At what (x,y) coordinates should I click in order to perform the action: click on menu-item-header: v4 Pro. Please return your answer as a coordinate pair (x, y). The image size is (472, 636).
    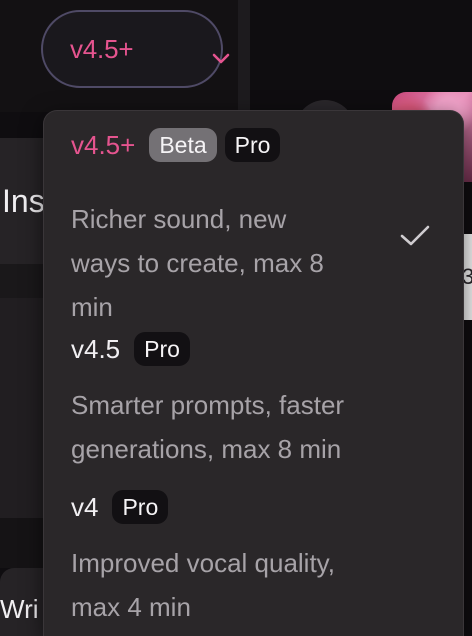
    Looking at the image, I should click on (120, 507).